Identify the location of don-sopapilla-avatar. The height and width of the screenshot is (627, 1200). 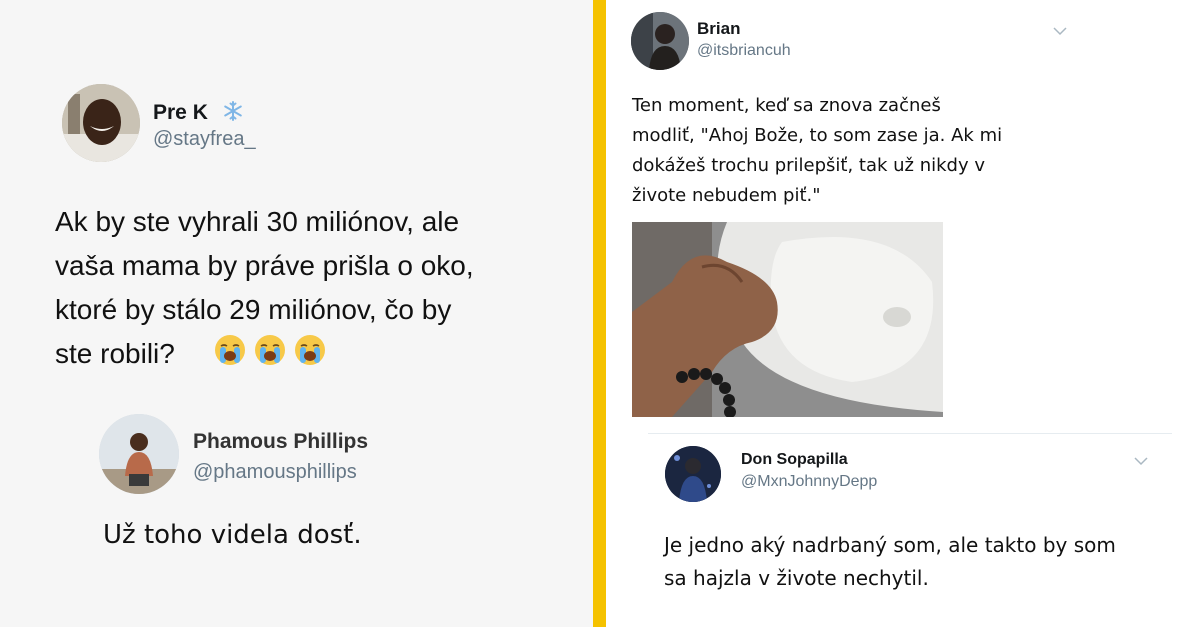
(693, 474).